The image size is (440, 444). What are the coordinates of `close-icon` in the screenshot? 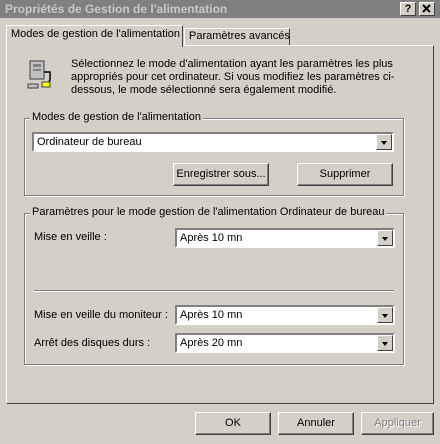 It's located at (426, 8).